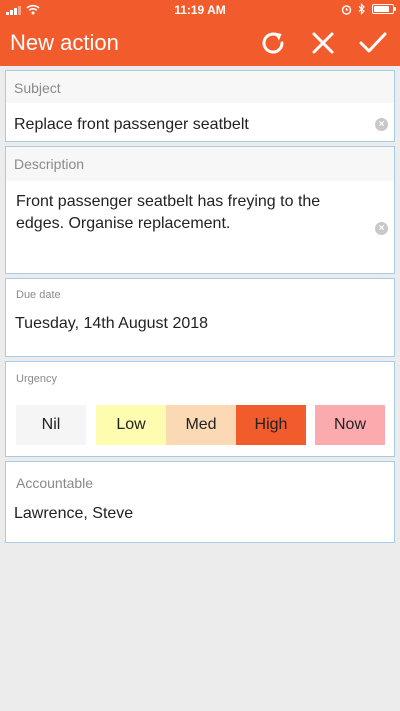 The height and width of the screenshot is (711, 400). I want to click on status-right, so click(368, 9).